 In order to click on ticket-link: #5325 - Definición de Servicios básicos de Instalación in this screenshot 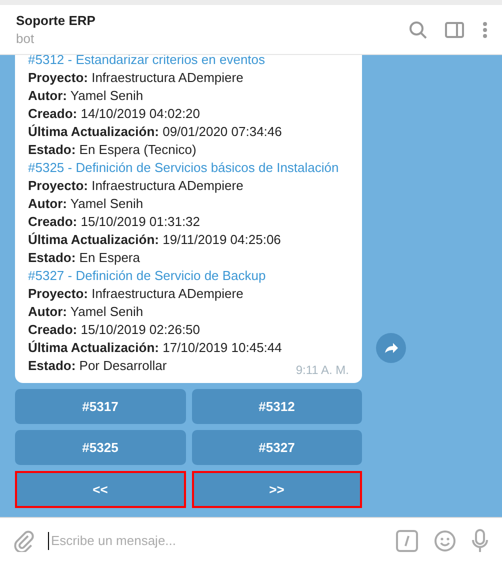, I will do `click(188, 168)`.